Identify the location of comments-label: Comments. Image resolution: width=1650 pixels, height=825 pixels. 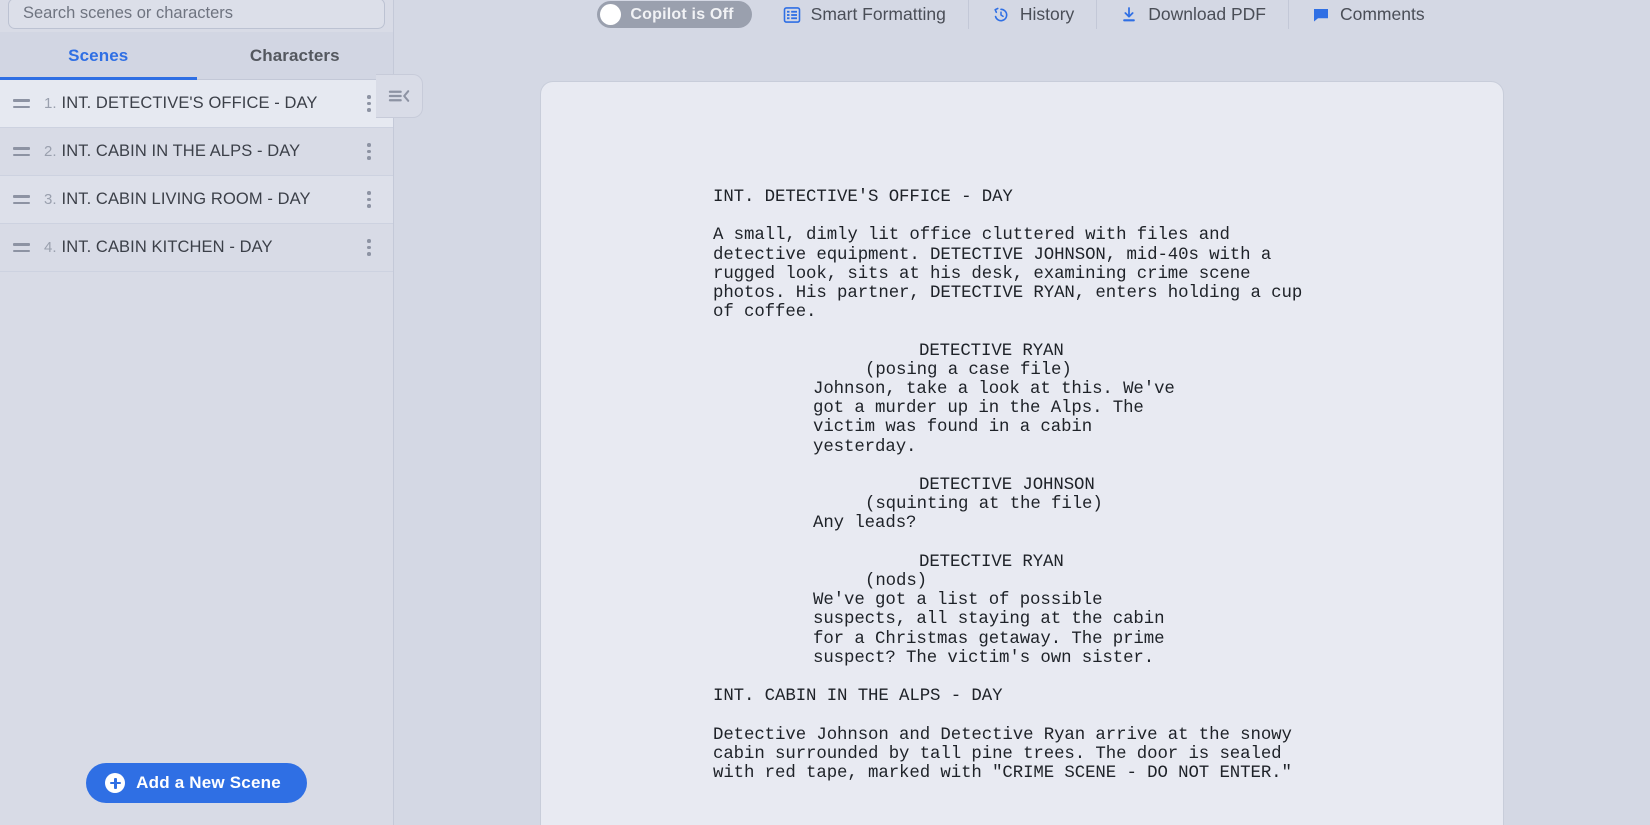
(1382, 14).